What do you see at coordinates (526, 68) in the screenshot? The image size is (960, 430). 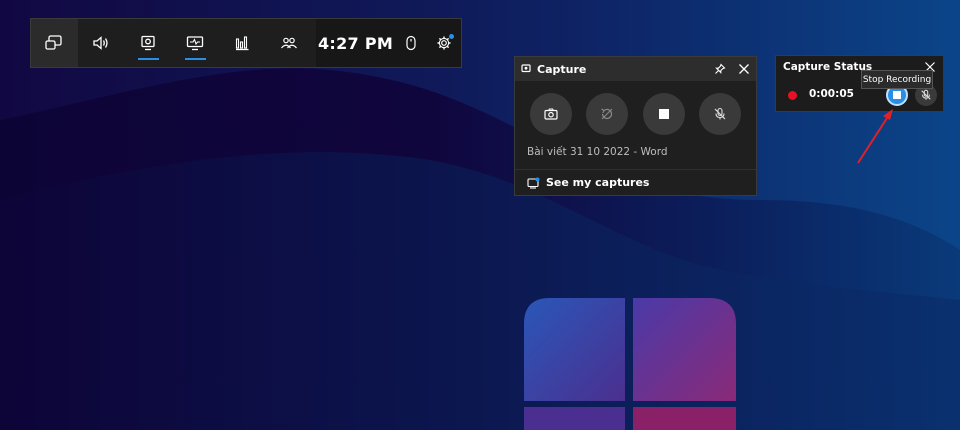 I see `capture-widget-icon` at bounding box center [526, 68].